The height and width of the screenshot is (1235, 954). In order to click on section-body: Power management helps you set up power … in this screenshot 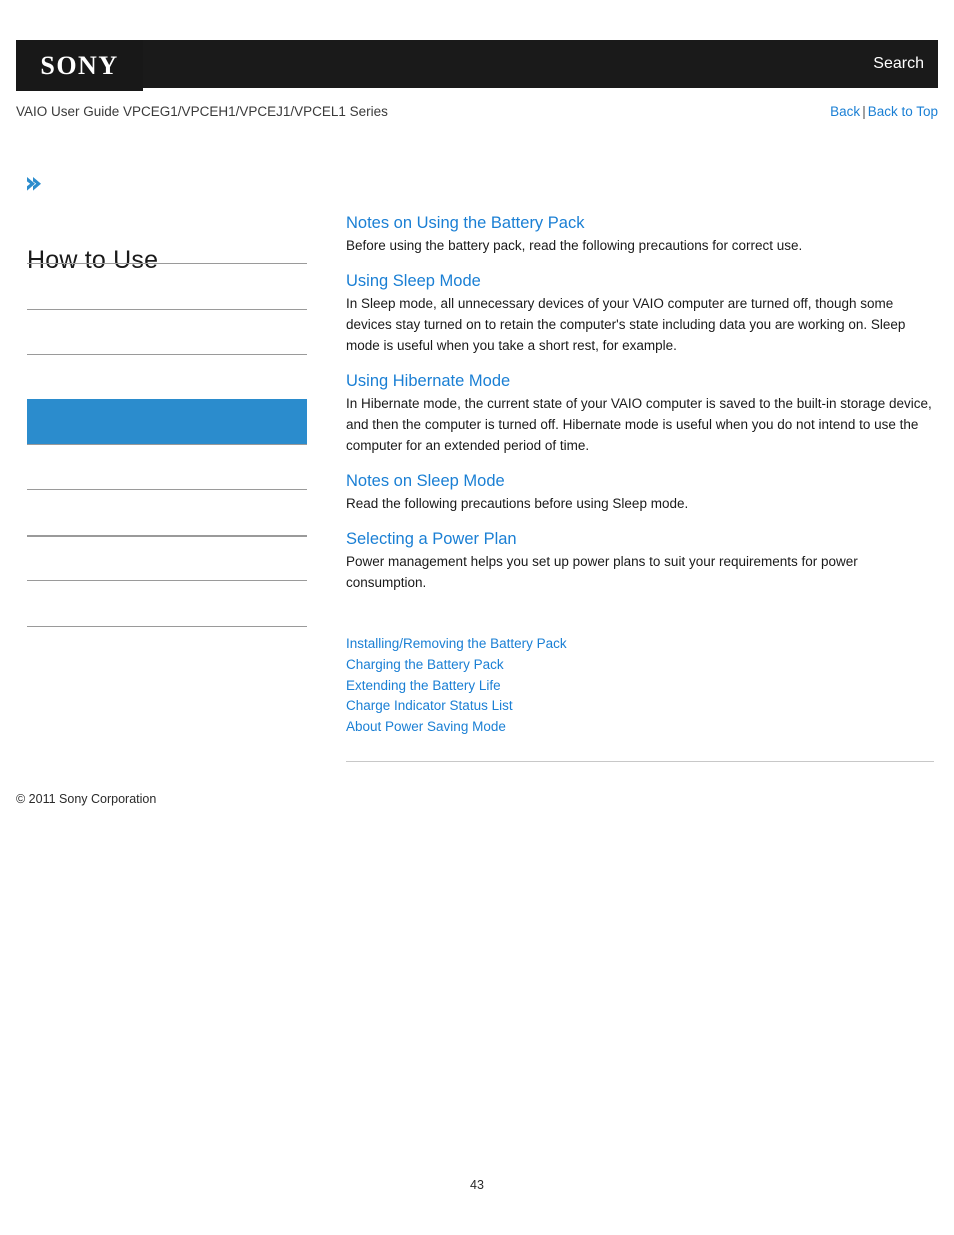, I will do `click(602, 572)`.